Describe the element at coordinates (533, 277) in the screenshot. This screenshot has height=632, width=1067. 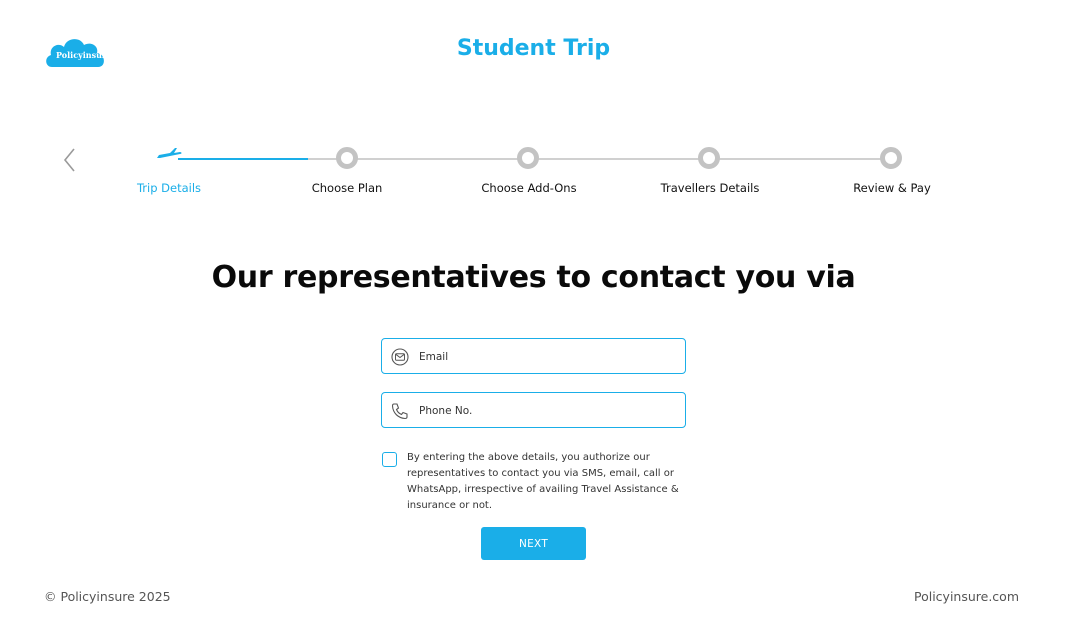
I see `section-heading: Our representatives to contact you via` at that location.